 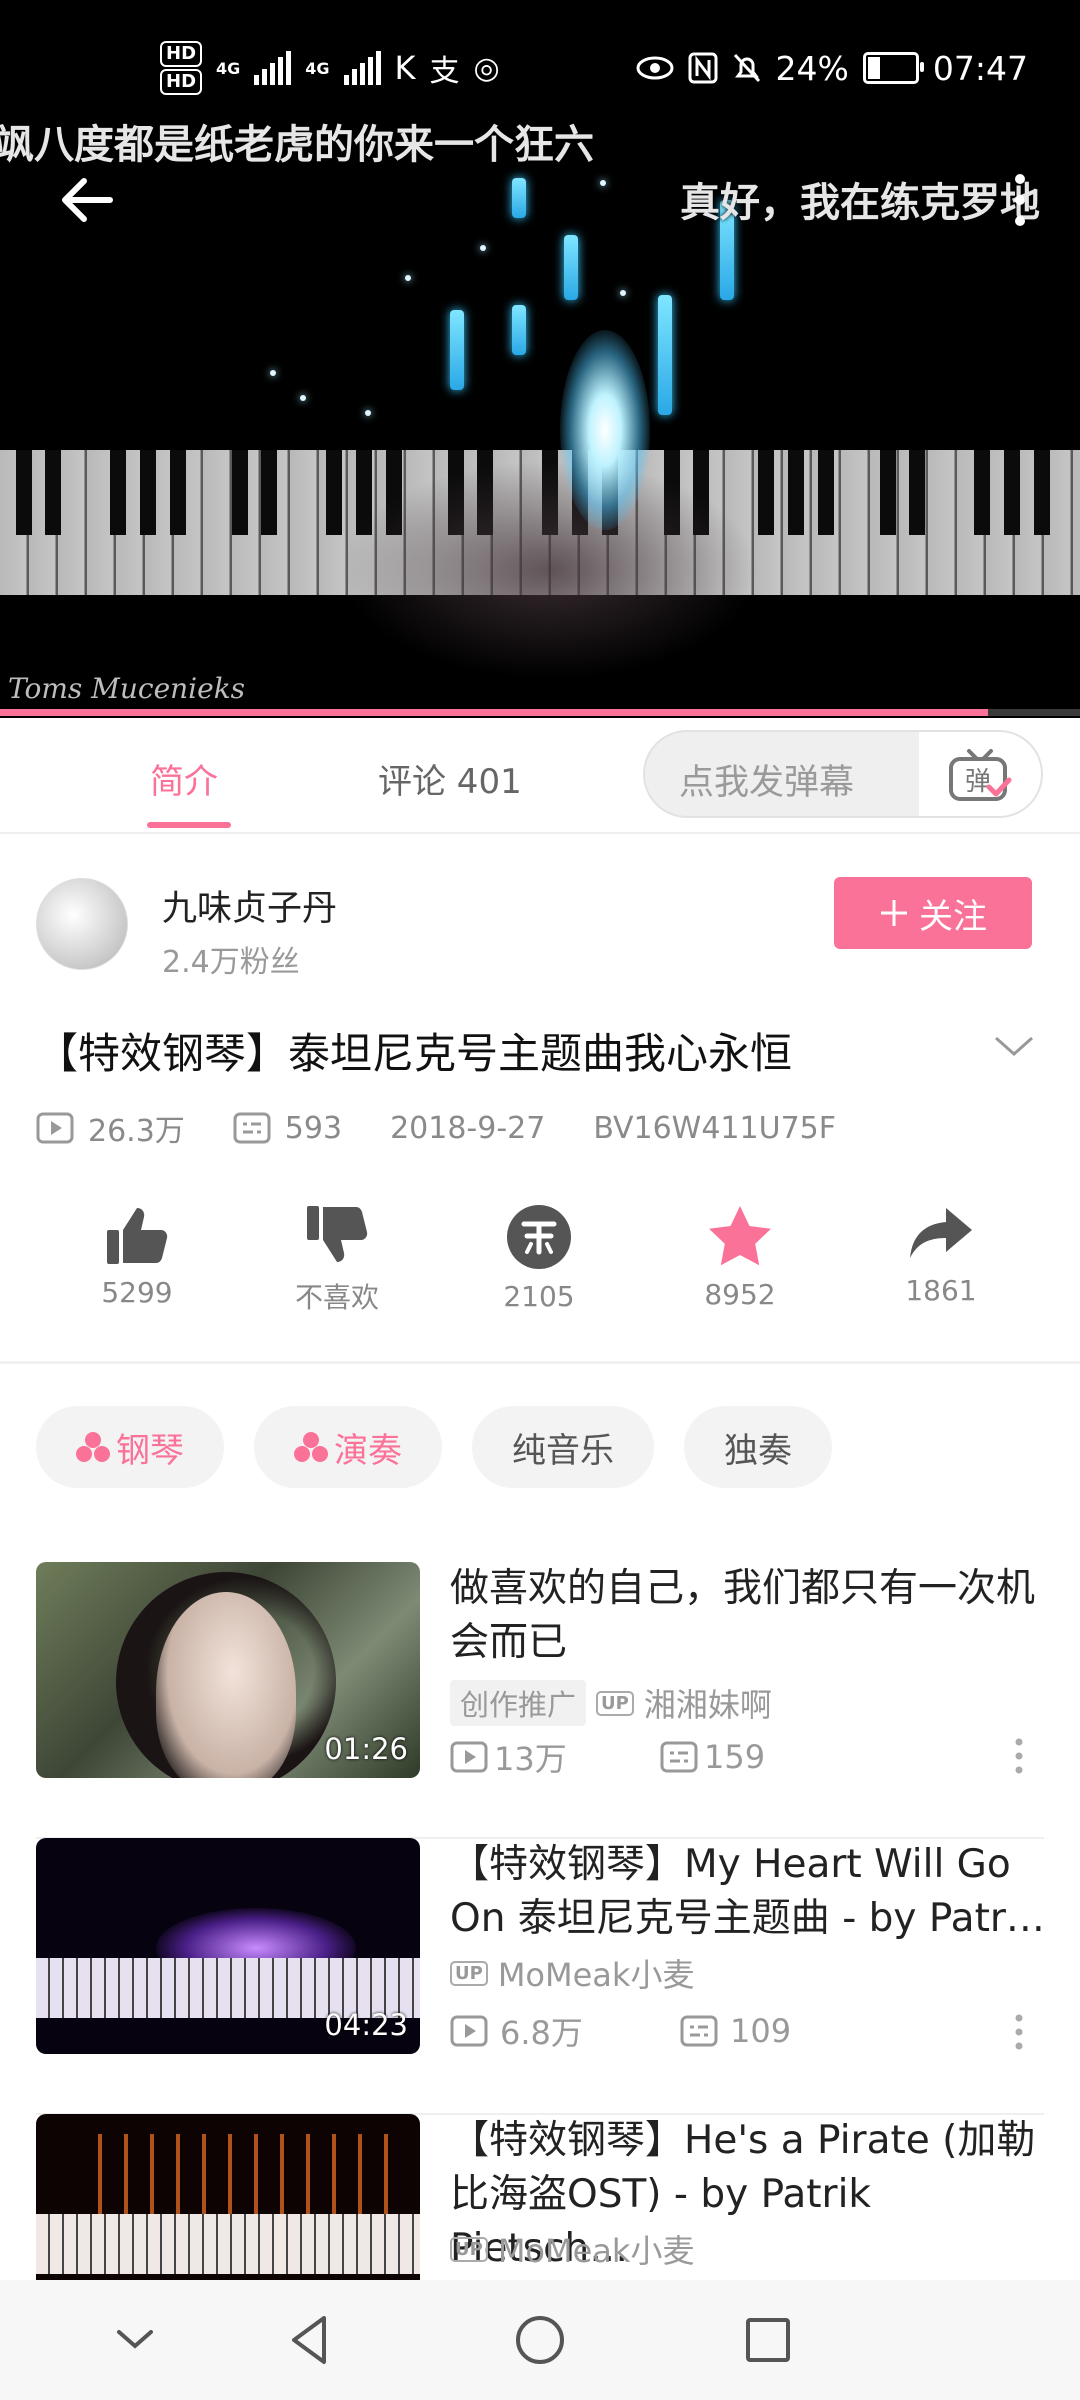 What do you see at coordinates (457, 350) in the screenshot?
I see `note-bar` at bounding box center [457, 350].